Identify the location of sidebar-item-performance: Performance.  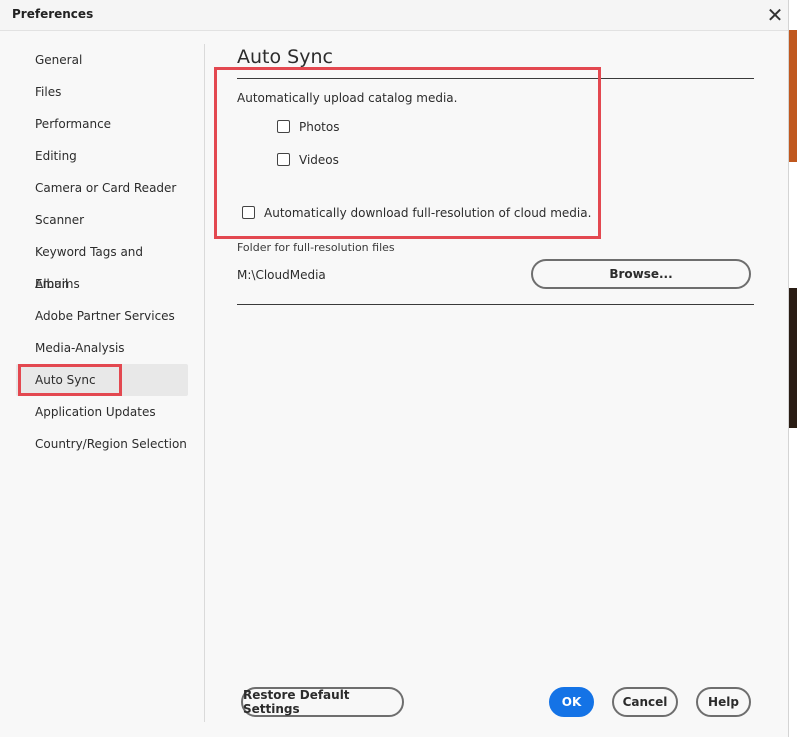
(102, 124).